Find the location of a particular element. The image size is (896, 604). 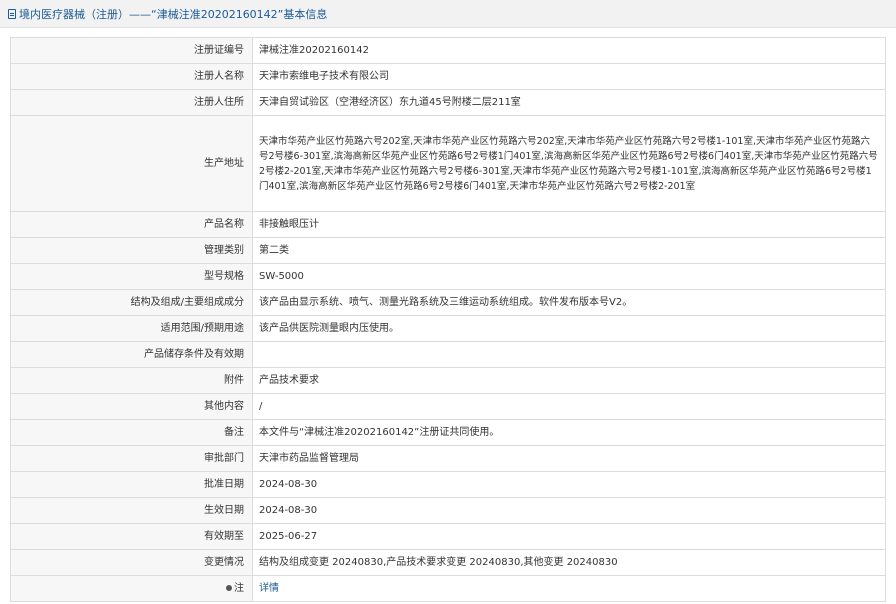

row-label: 注册人名称 is located at coordinates (131, 76).